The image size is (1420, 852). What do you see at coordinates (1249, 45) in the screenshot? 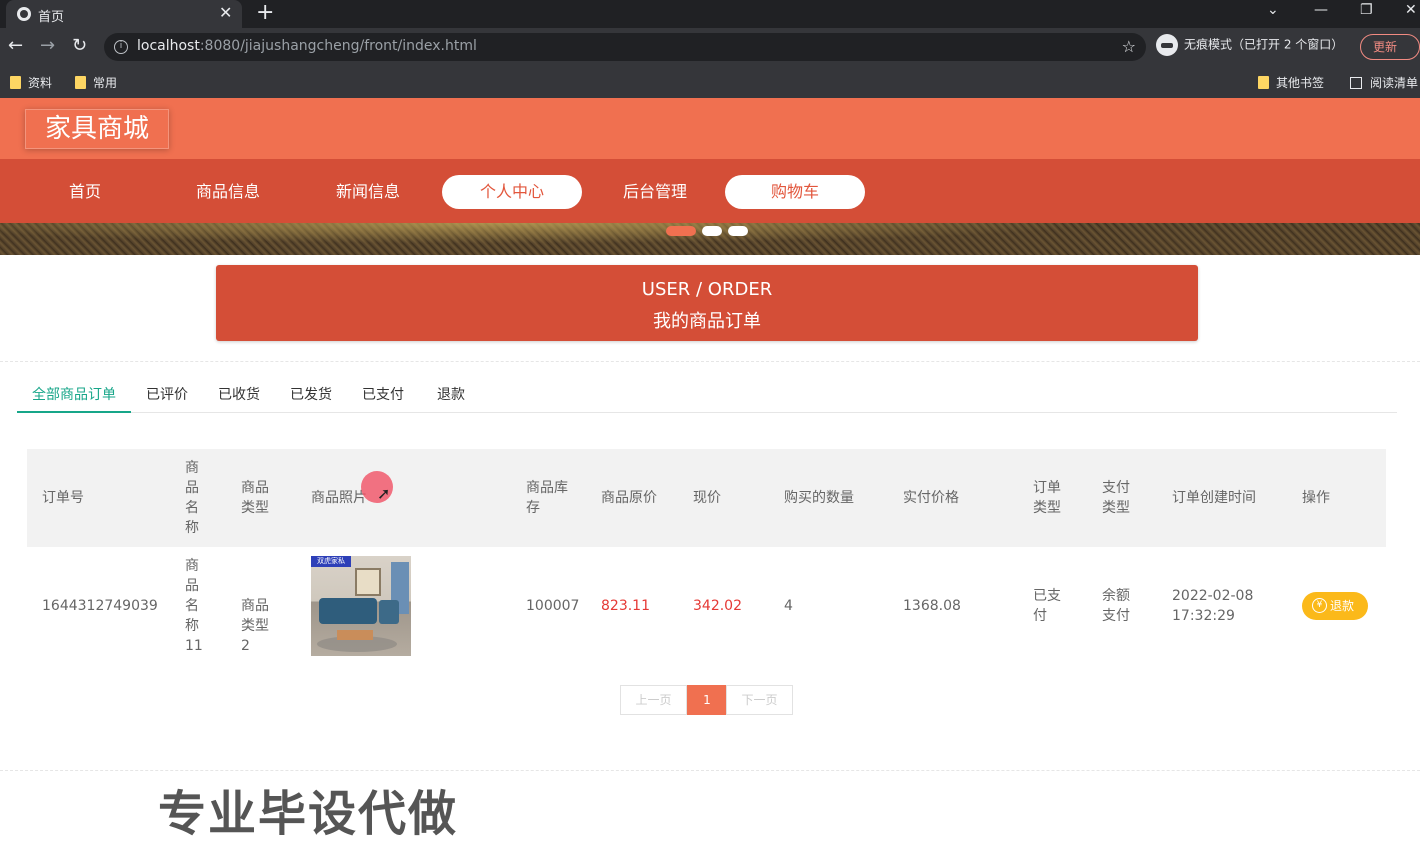
I see `incognito-indicator: 无痕模式（已打开 2 个窗口）` at bounding box center [1249, 45].